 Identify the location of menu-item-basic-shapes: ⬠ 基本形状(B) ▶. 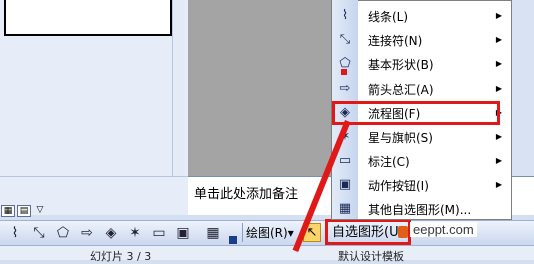
(421, 64).